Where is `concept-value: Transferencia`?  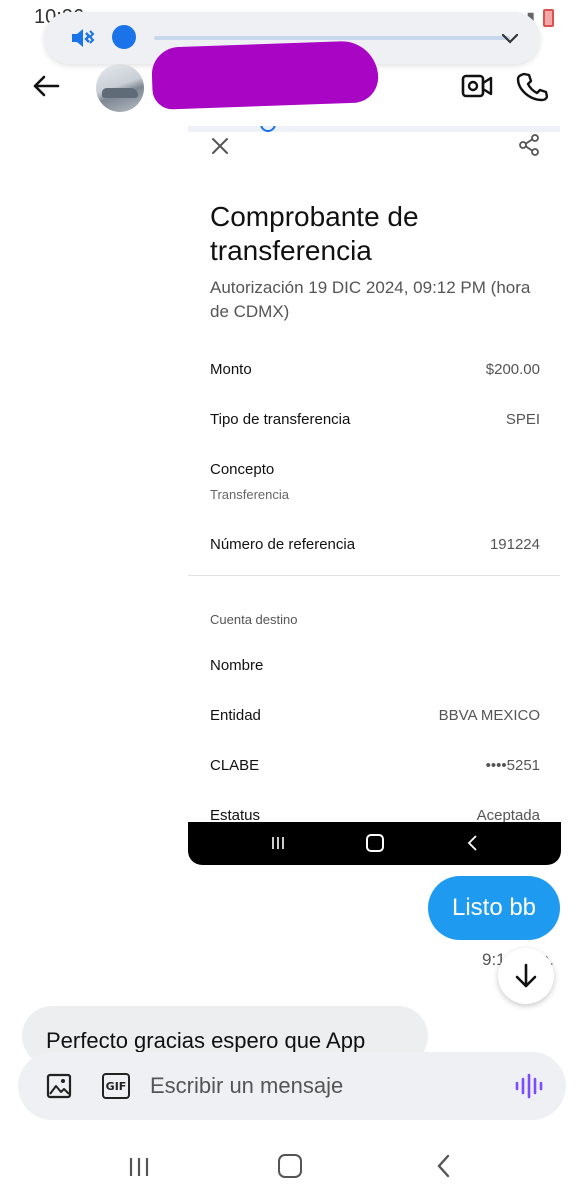 concept-value: Transferencia is located at coordinates (249, 494).